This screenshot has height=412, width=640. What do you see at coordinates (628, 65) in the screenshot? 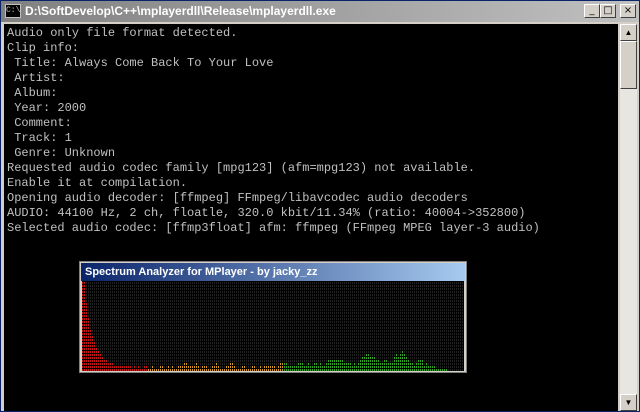
I see `scroll-thumb` at bounding box center [628, 65].